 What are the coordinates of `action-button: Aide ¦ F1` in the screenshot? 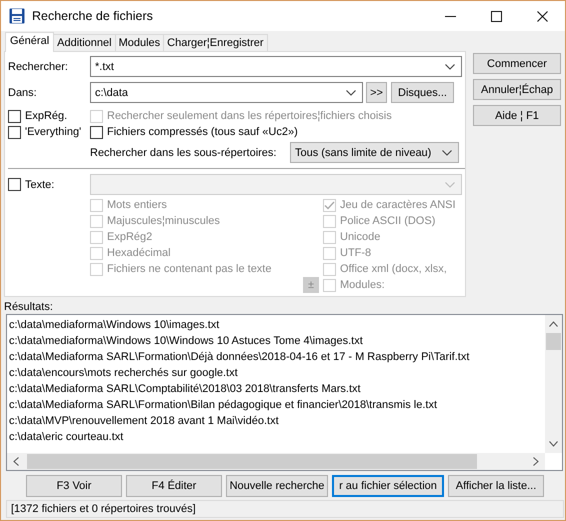 It's located at (517, 115).